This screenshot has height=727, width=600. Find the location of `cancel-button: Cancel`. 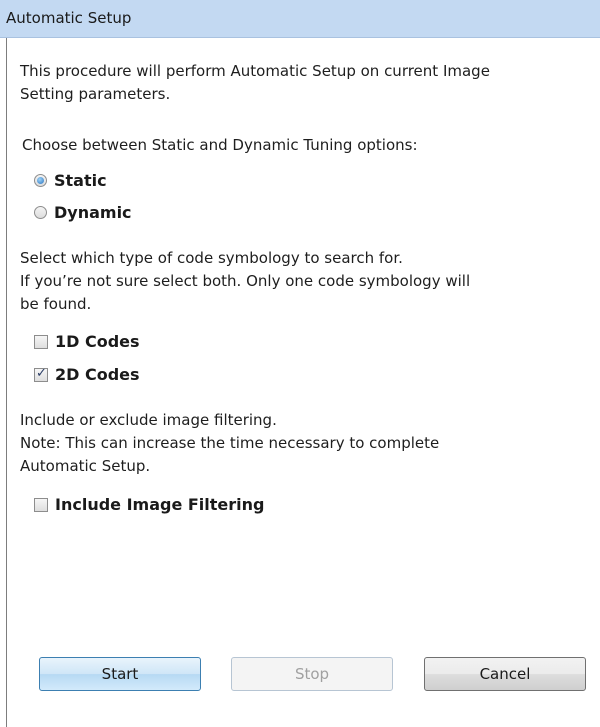

cancel-button: Cancel is located at coordinates (505, 674).